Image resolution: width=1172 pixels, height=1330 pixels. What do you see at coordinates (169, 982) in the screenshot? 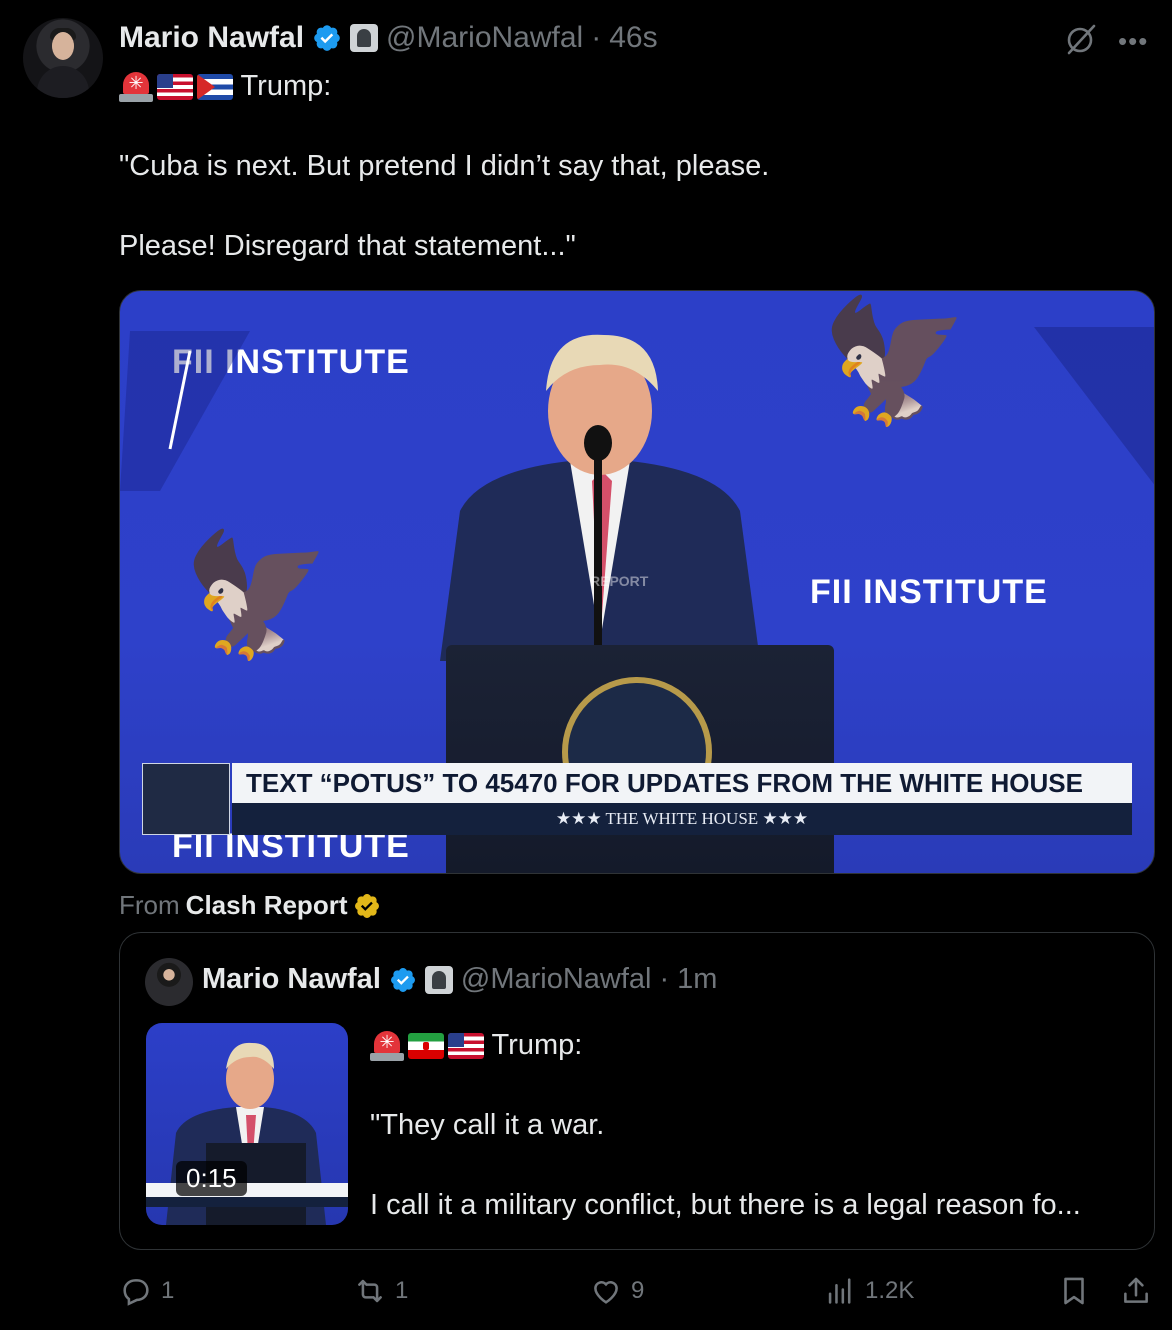
I see `quoted-author-avatar` at bounding box center [169, 982].